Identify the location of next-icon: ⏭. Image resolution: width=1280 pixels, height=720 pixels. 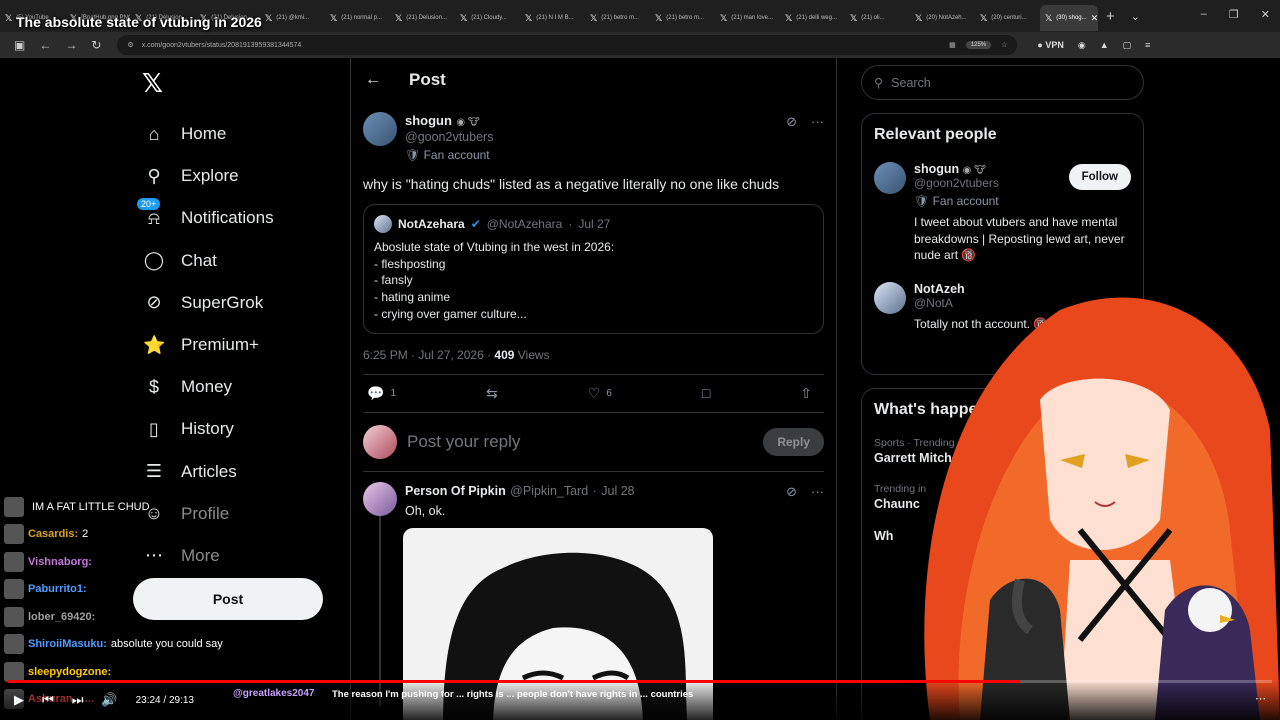
(78, 700).